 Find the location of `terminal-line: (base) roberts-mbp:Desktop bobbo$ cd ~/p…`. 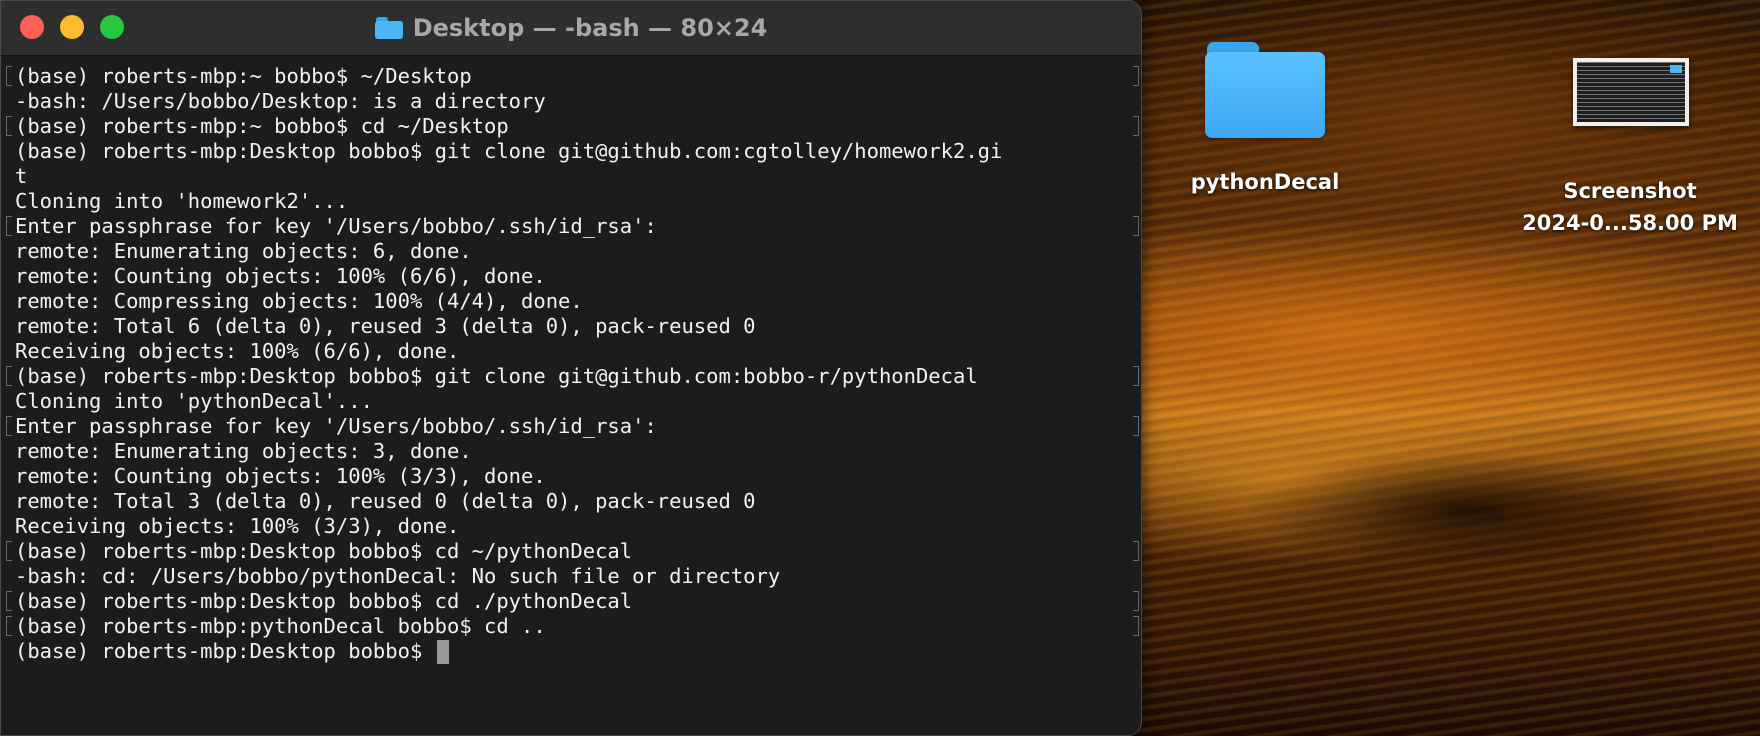

terminal-line: (base) roberts-mbp:Desktop bobbo$ cd ~/p… is located at coordinates (324, 551).